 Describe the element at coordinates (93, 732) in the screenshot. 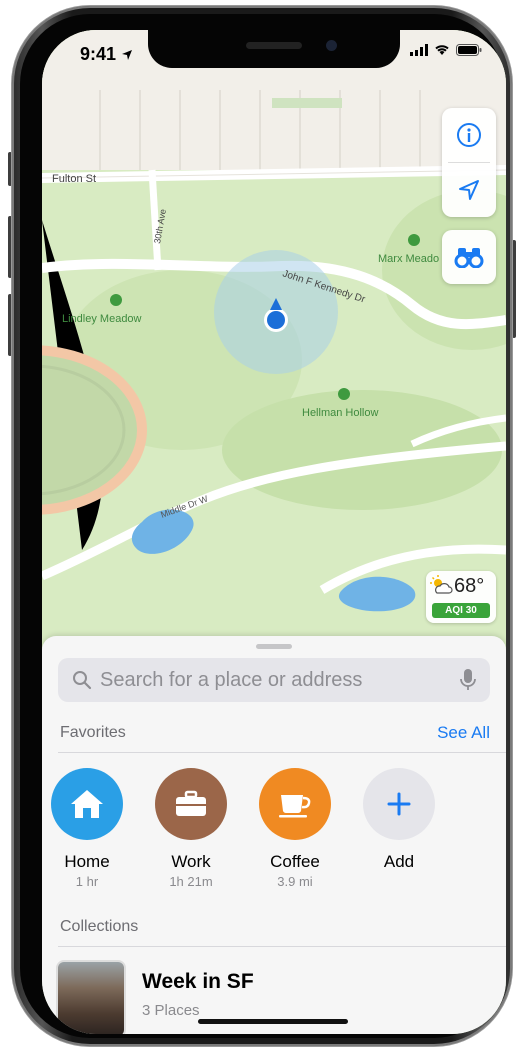

I see `favorites-heading: Favorites` at that location.